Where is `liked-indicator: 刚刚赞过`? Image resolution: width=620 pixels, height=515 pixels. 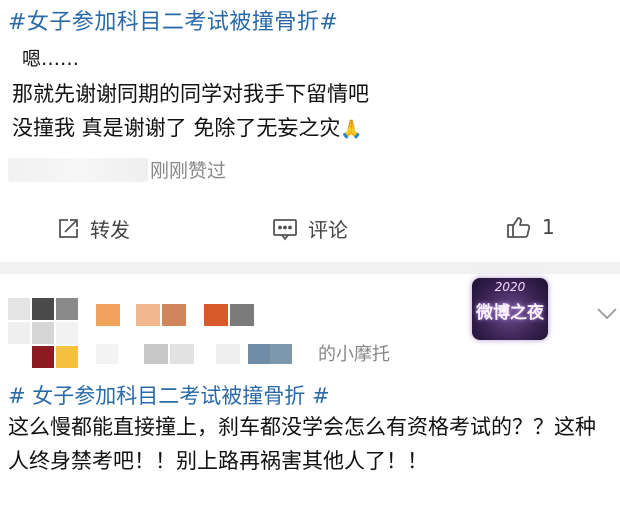
liked-indicator: 刚刚赞过 is located at coordinates (128, 169).